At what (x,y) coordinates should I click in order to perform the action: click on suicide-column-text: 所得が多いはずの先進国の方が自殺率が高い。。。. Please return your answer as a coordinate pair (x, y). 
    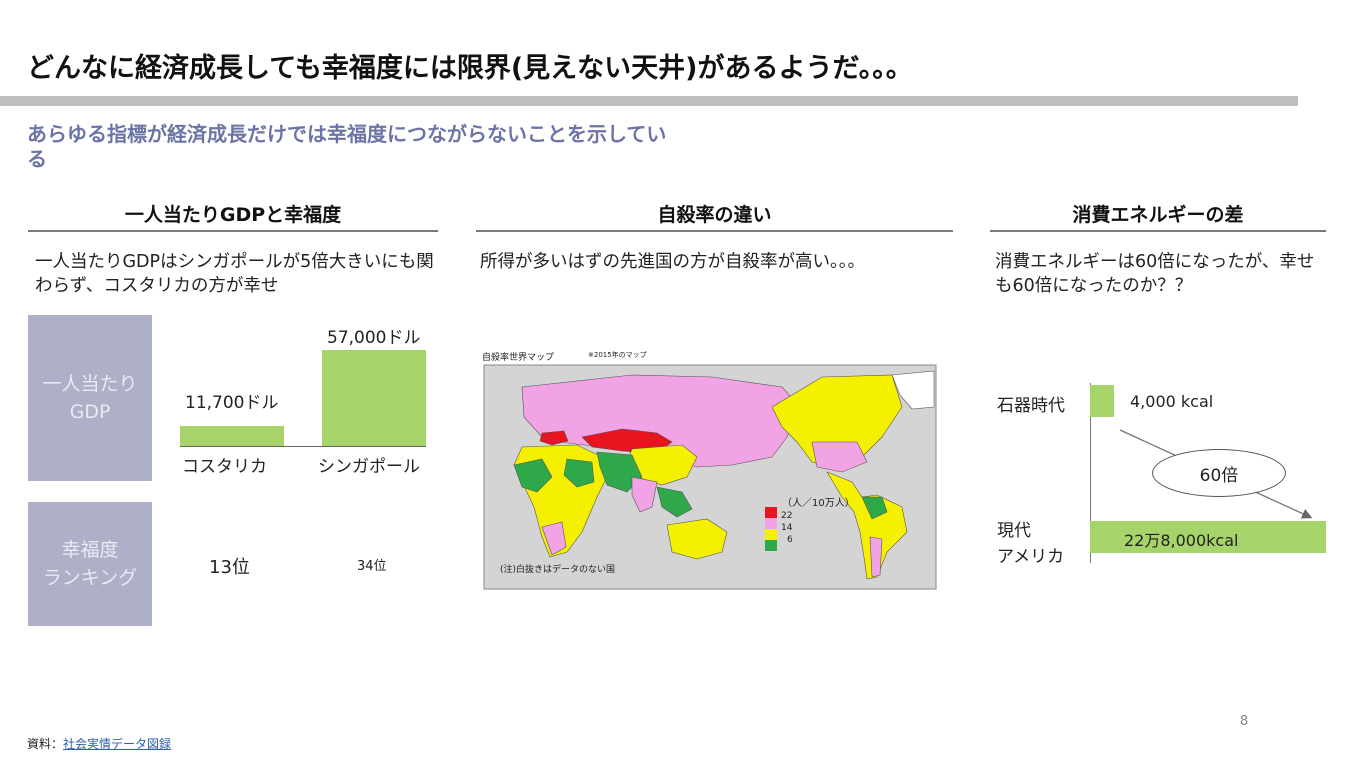
    Looking at the image, I should click on (672, 262).